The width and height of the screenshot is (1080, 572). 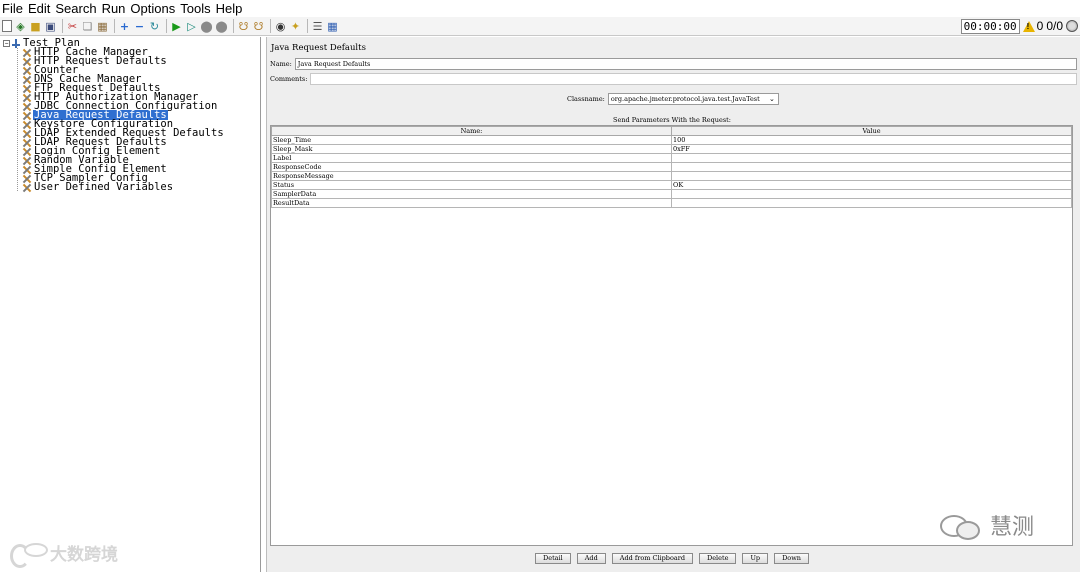 What do you see at coordinates (772, 99) in the screenshot?
I see `chevron-down-icon: ⌄` at bounding box center [772, 99].